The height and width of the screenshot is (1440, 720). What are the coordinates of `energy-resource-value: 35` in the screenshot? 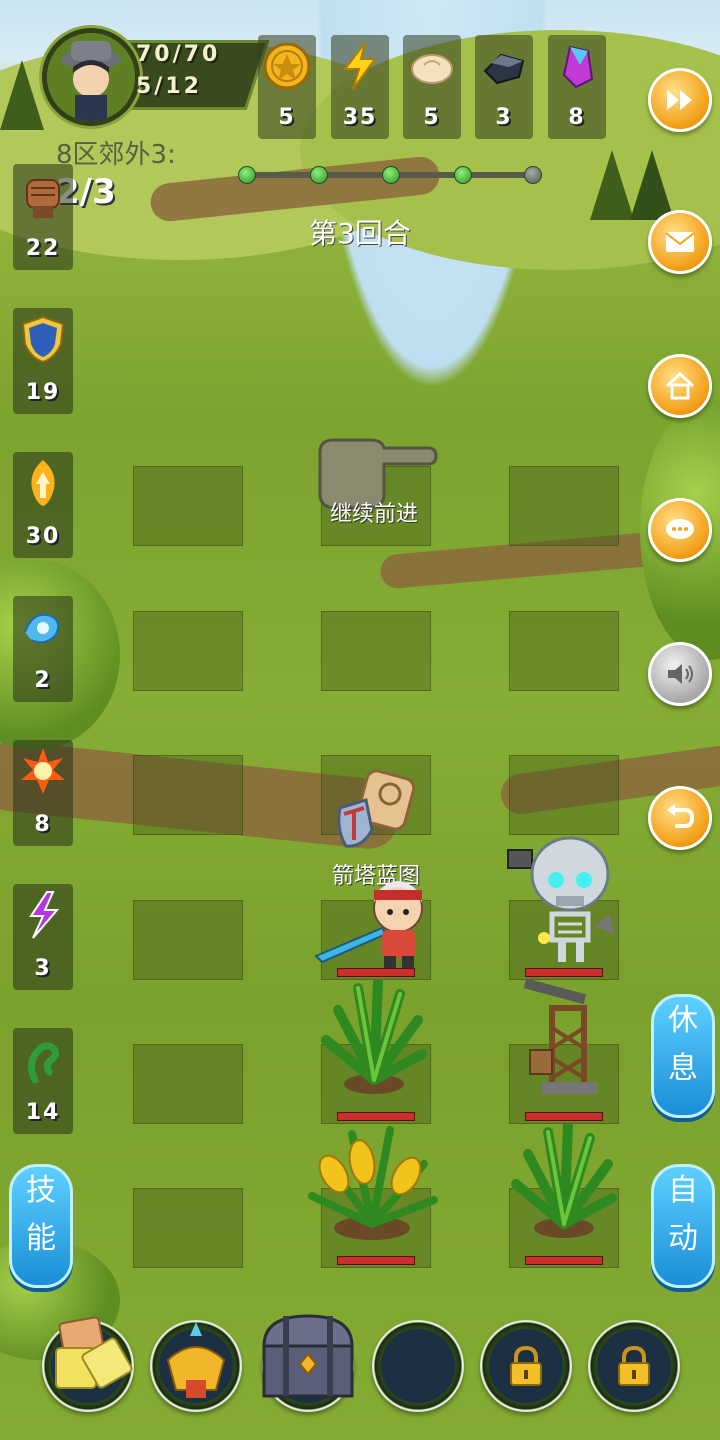 It's located at (360, 117).